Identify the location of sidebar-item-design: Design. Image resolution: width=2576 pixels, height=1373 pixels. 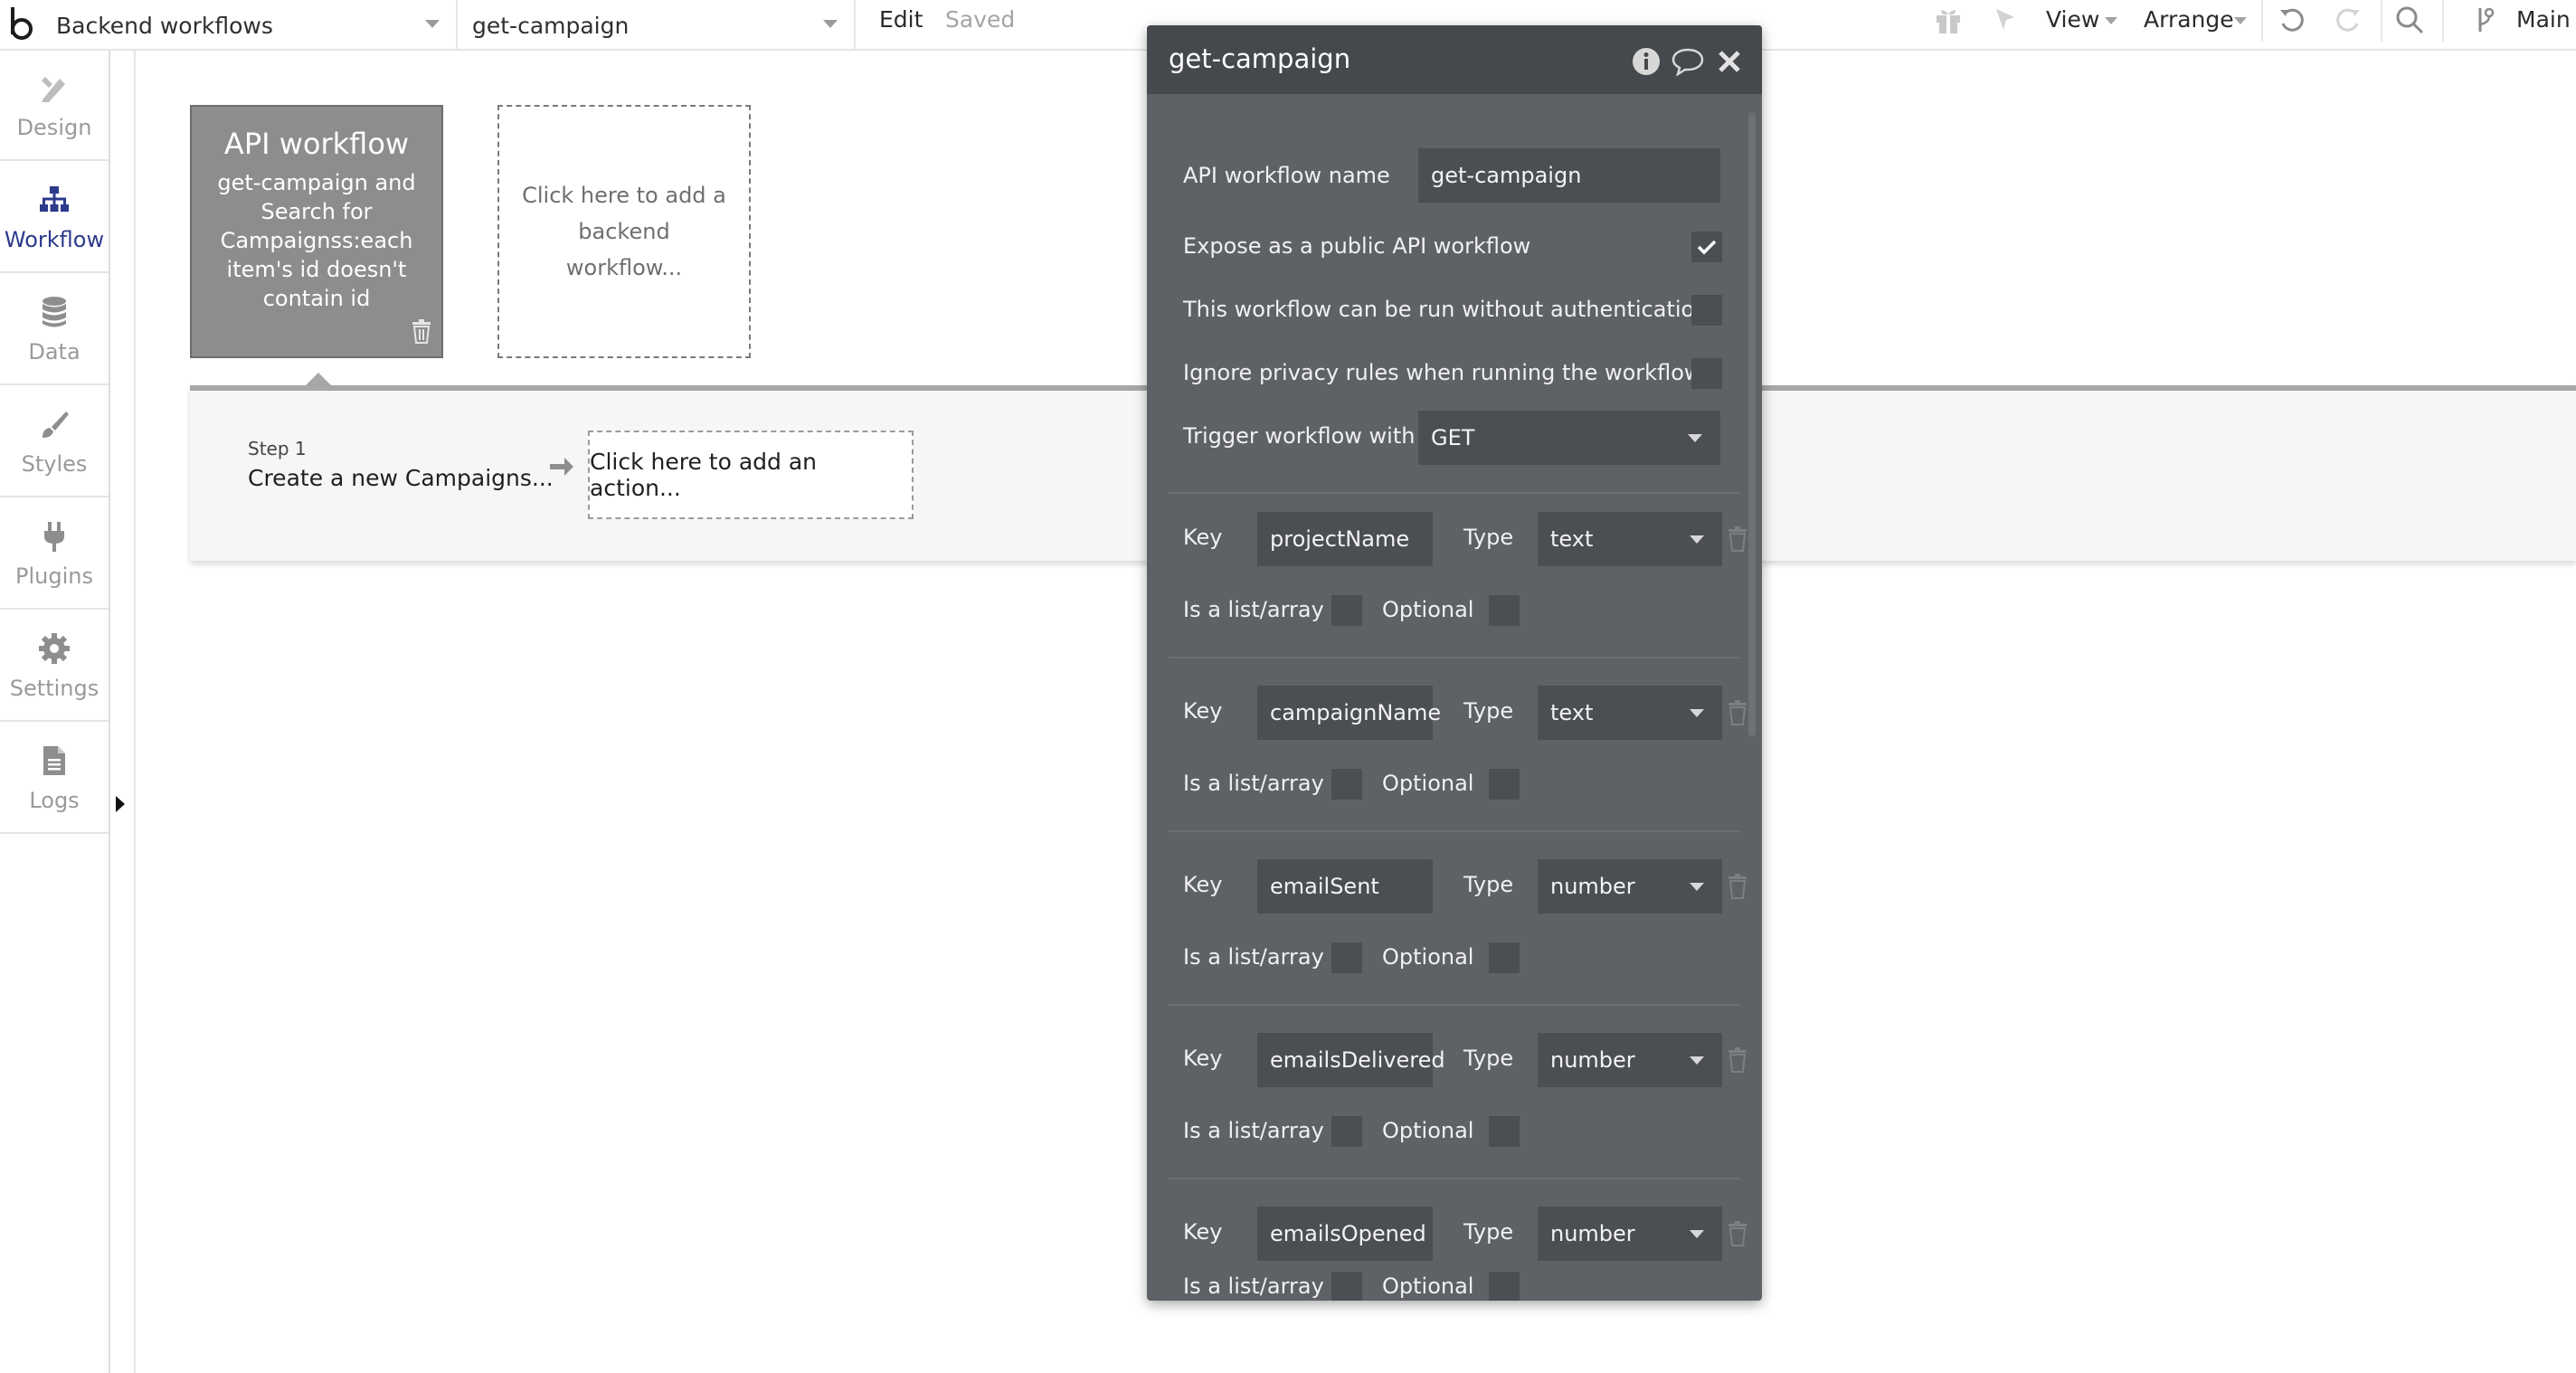
(55, 106).